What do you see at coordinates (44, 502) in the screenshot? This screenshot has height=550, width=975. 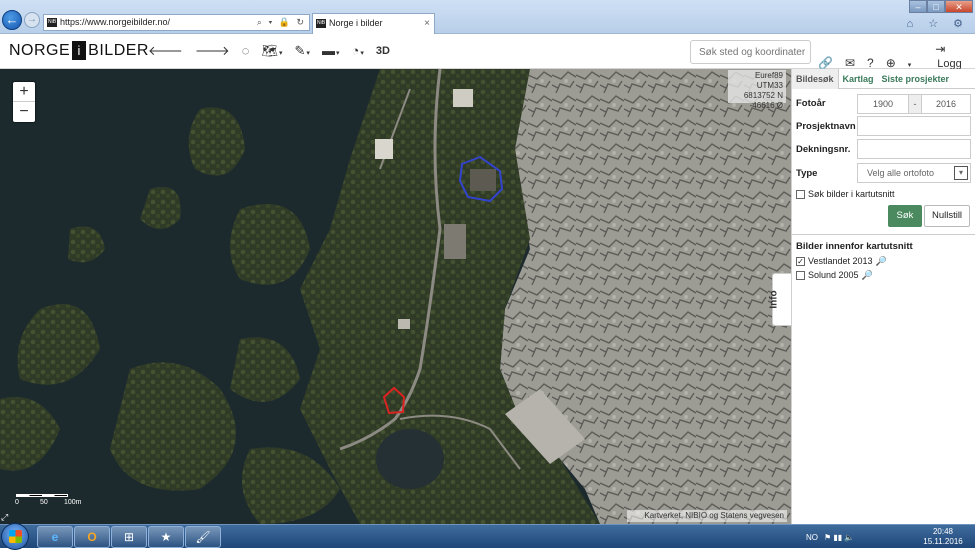 I see `scale-label-50: 50` at bounding box center [44, 502].